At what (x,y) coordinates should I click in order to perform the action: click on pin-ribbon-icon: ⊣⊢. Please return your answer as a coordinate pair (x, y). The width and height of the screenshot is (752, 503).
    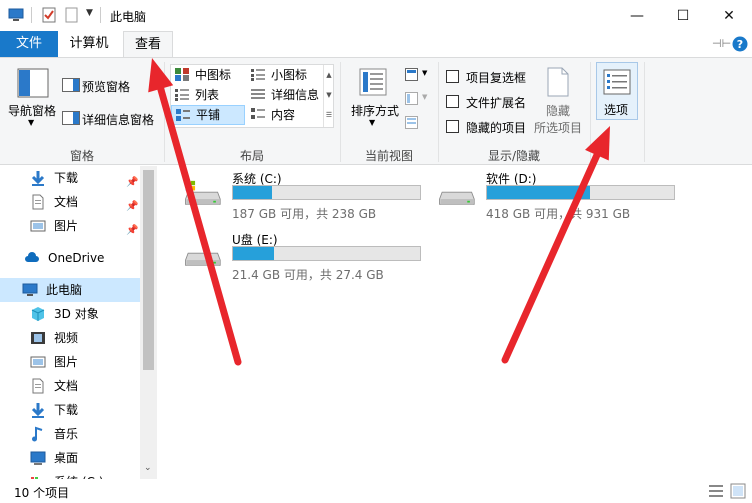
    Looking at the image, I should click on (721, 43).